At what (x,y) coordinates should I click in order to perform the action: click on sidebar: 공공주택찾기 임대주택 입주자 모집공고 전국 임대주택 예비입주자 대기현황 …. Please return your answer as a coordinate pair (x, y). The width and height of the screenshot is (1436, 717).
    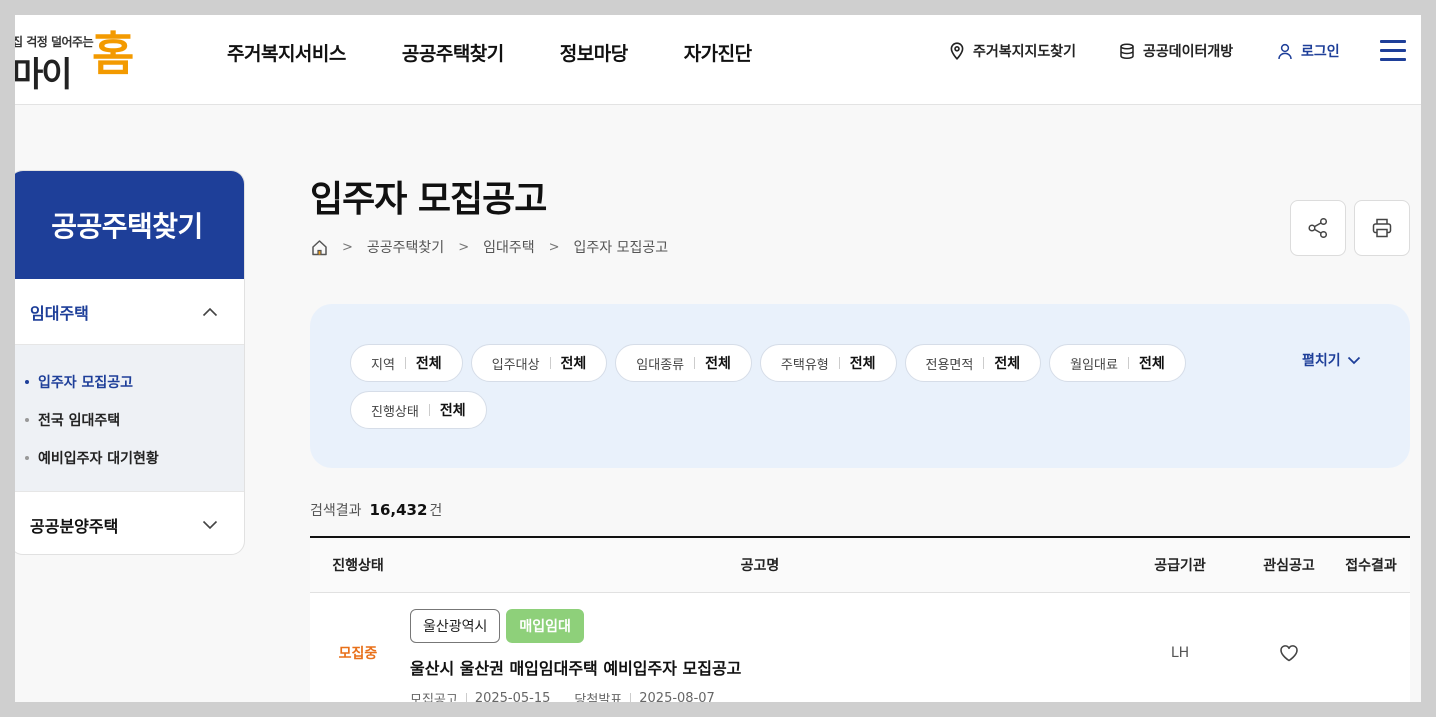
    Looking at the image, I should click on (130, 362).